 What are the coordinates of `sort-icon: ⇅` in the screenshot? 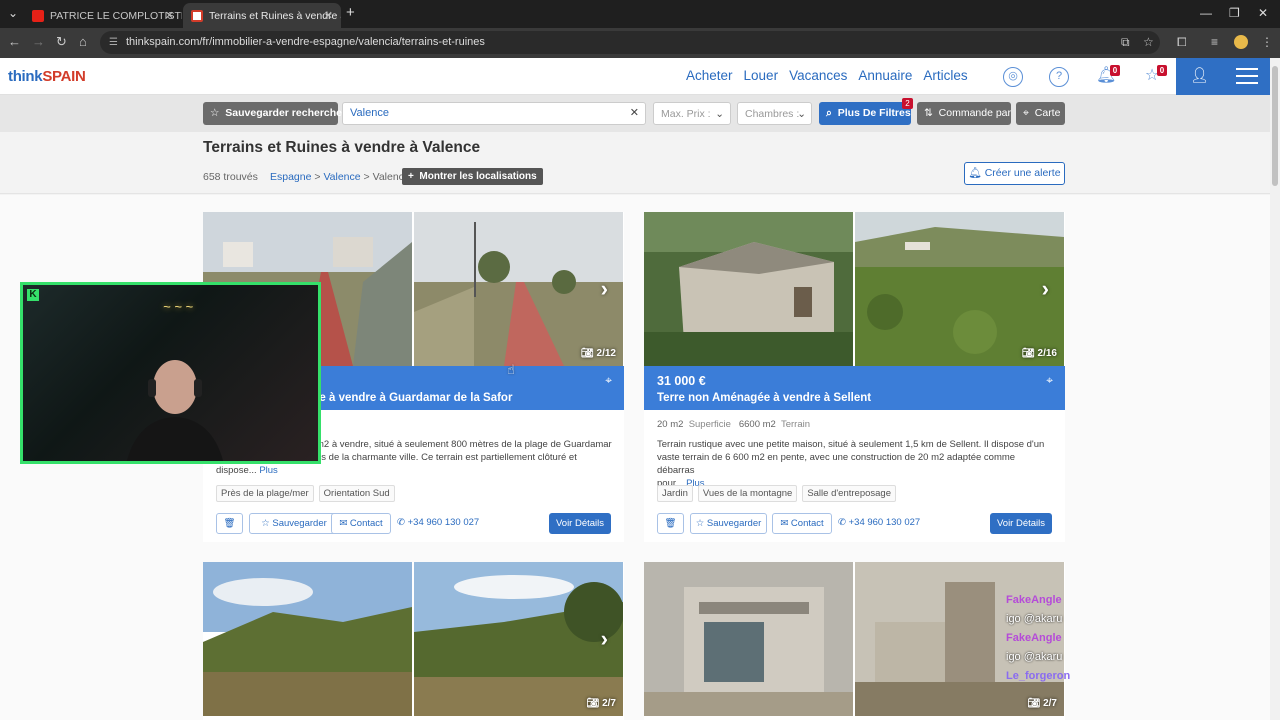 It's located at (928, 113).